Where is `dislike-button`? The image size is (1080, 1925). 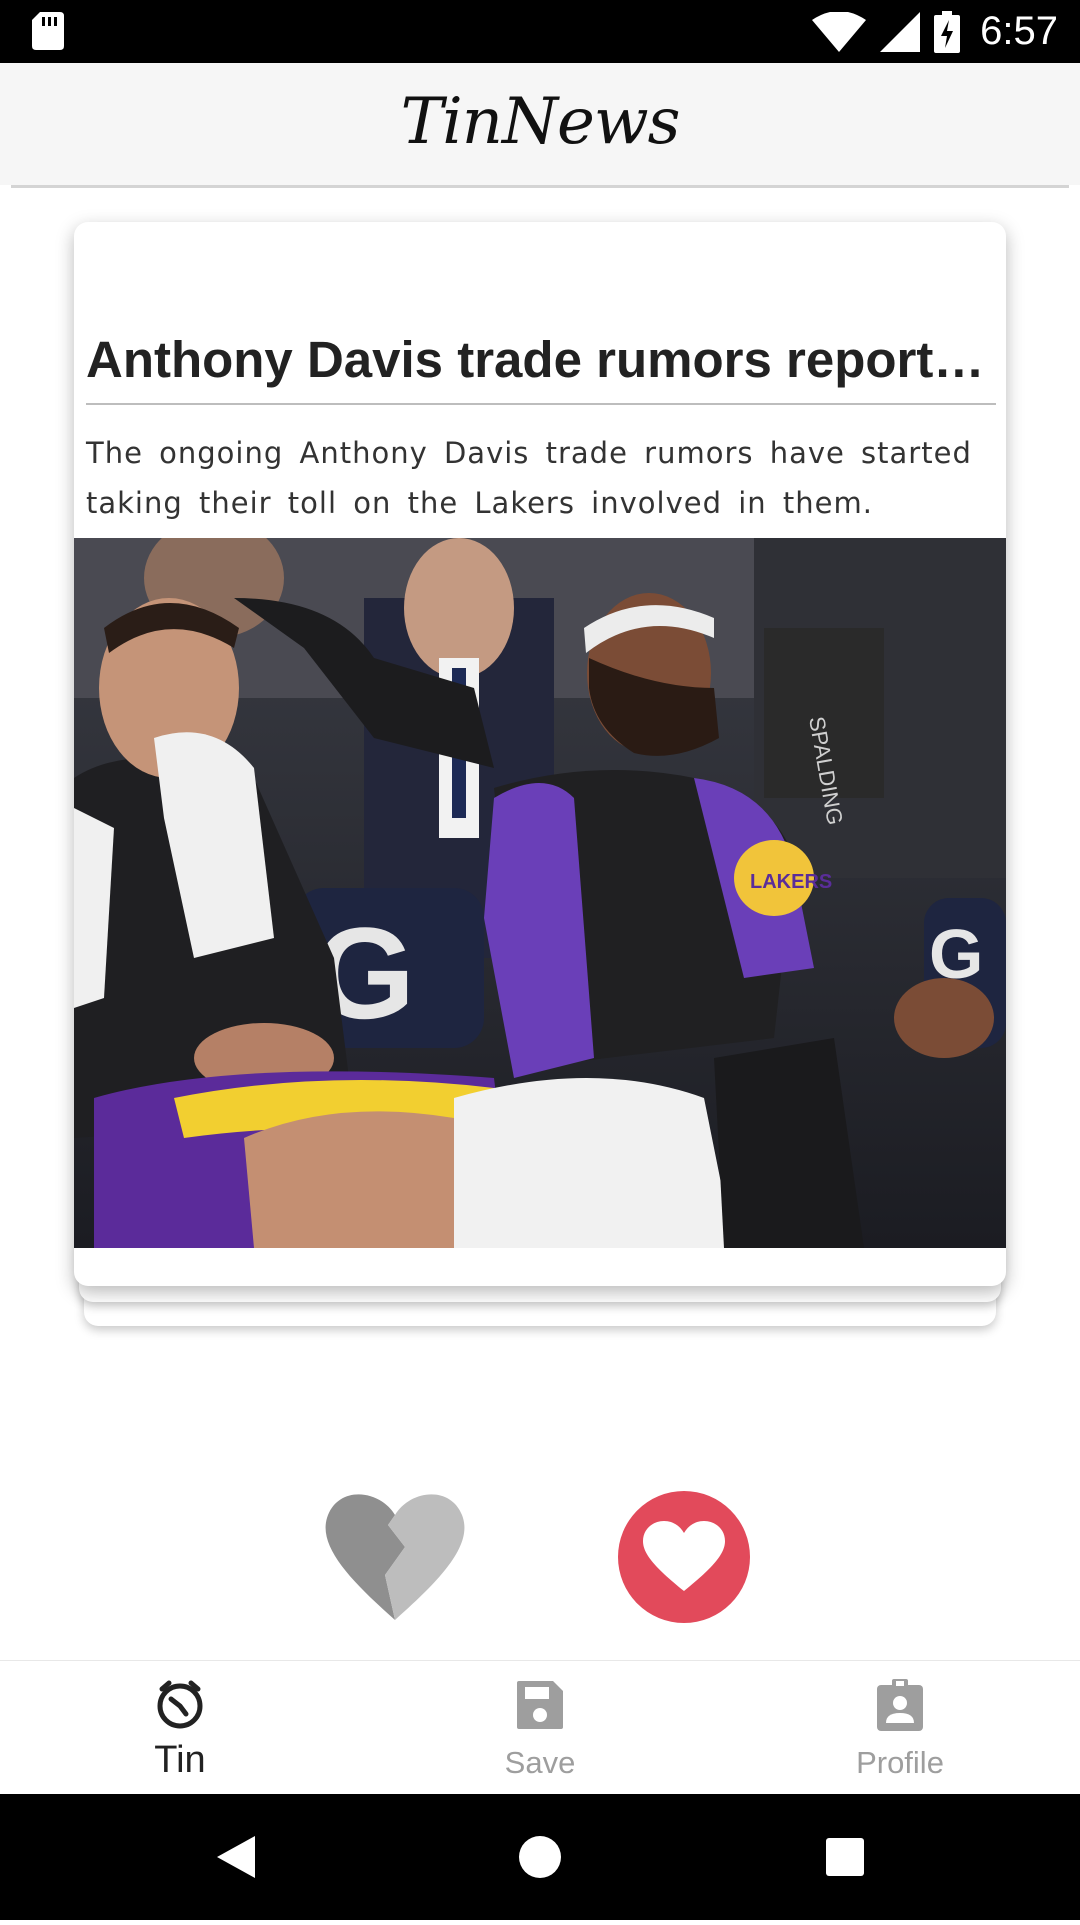
dislike-button is located at coordinates (395, 1555).